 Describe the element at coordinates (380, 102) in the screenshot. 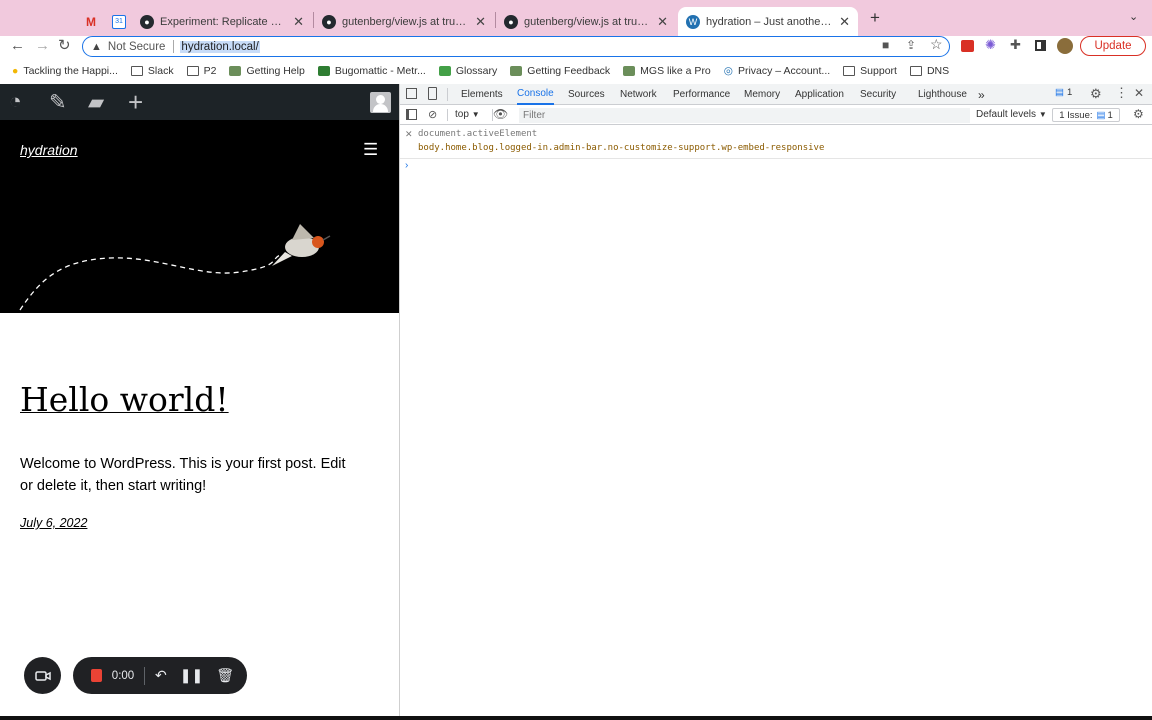

I see `user-avatar` at that location.